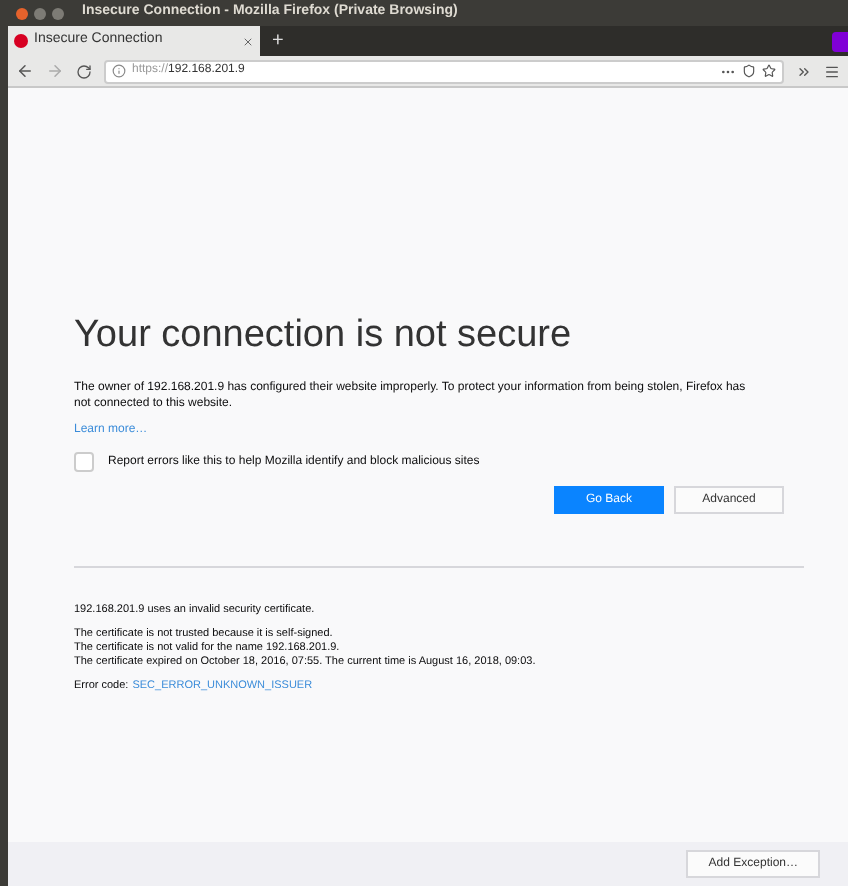 The width and height of the screenshot is (848, 886). Describe the element at coordinates (84, 71) in the screenshot. I see `reload-icon` at that location.